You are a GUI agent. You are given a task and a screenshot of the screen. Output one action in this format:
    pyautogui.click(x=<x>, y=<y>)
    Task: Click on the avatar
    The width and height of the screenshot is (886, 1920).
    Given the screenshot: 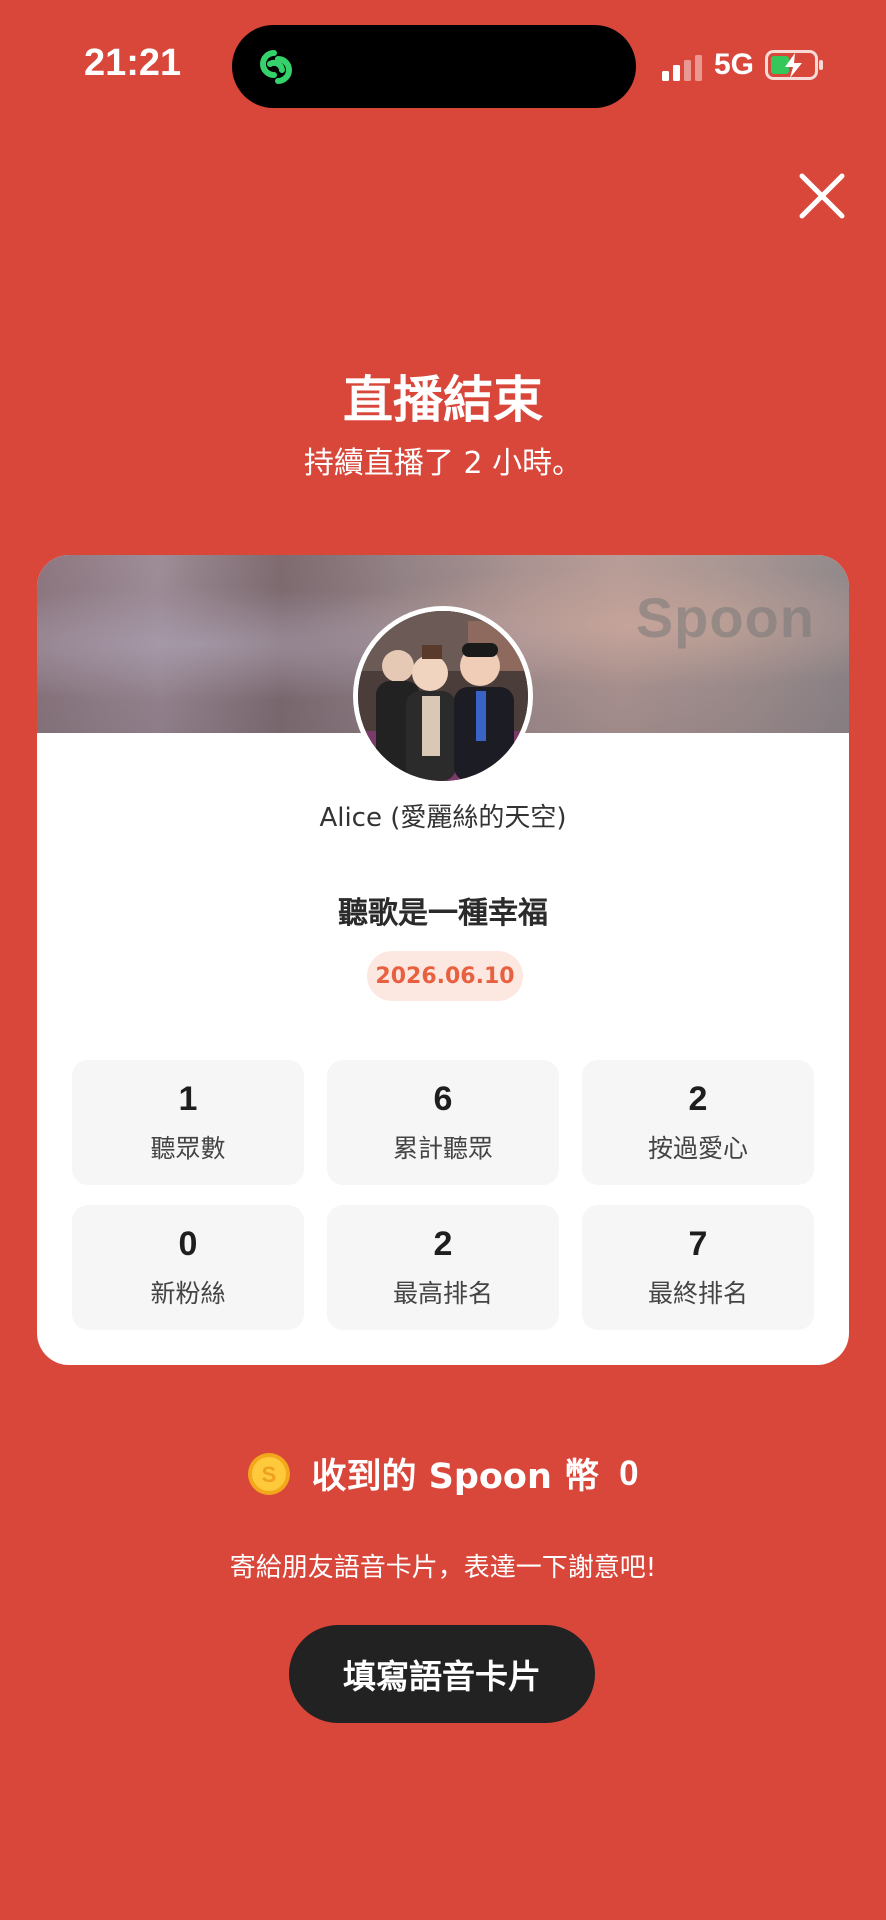 What is the action you would take?
    pyautogui.click(x=443, y=696)
    